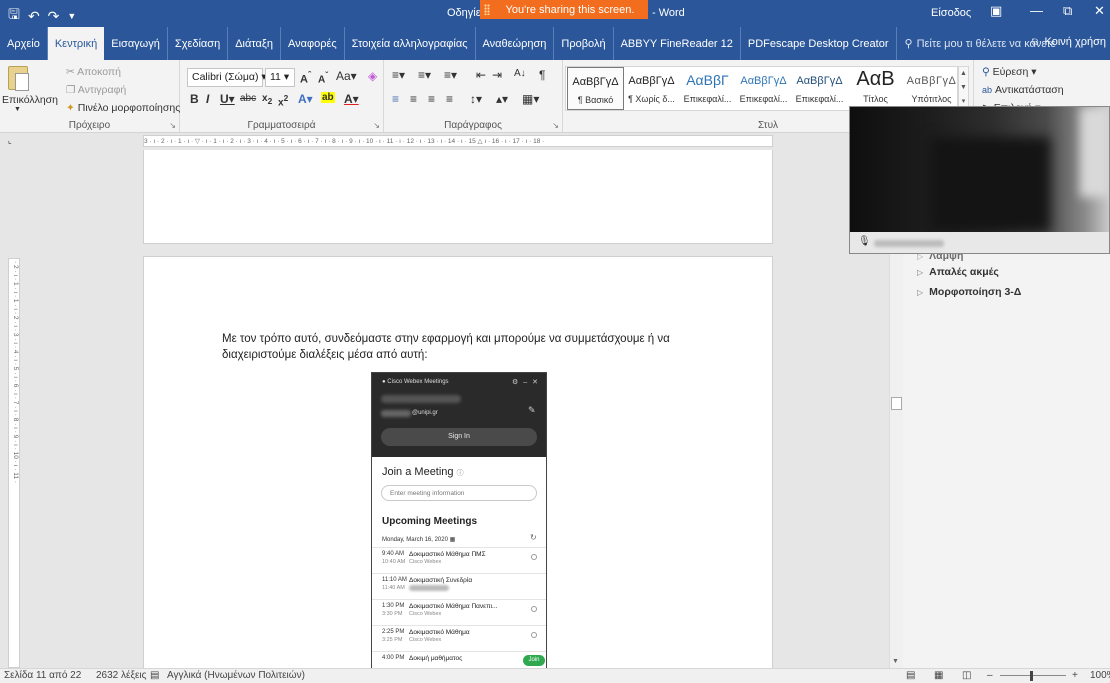 The height and width of the screenshot is (683, 1110). Describe the element at coordinates (1075, 42) in the screenshot. I see `share-label: Κοινή χρήση` at that location.